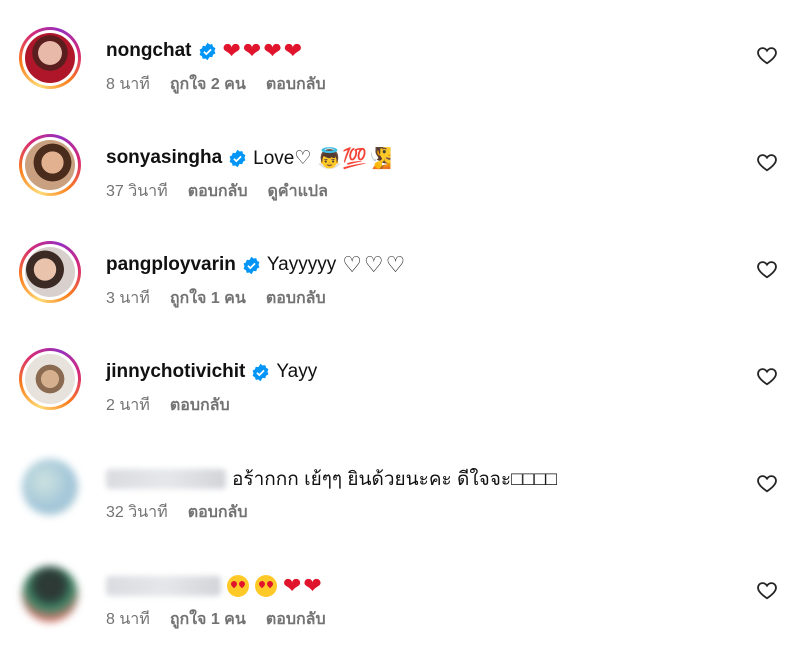  I want to click on username: jinnychotivichit, so click(175, 372).